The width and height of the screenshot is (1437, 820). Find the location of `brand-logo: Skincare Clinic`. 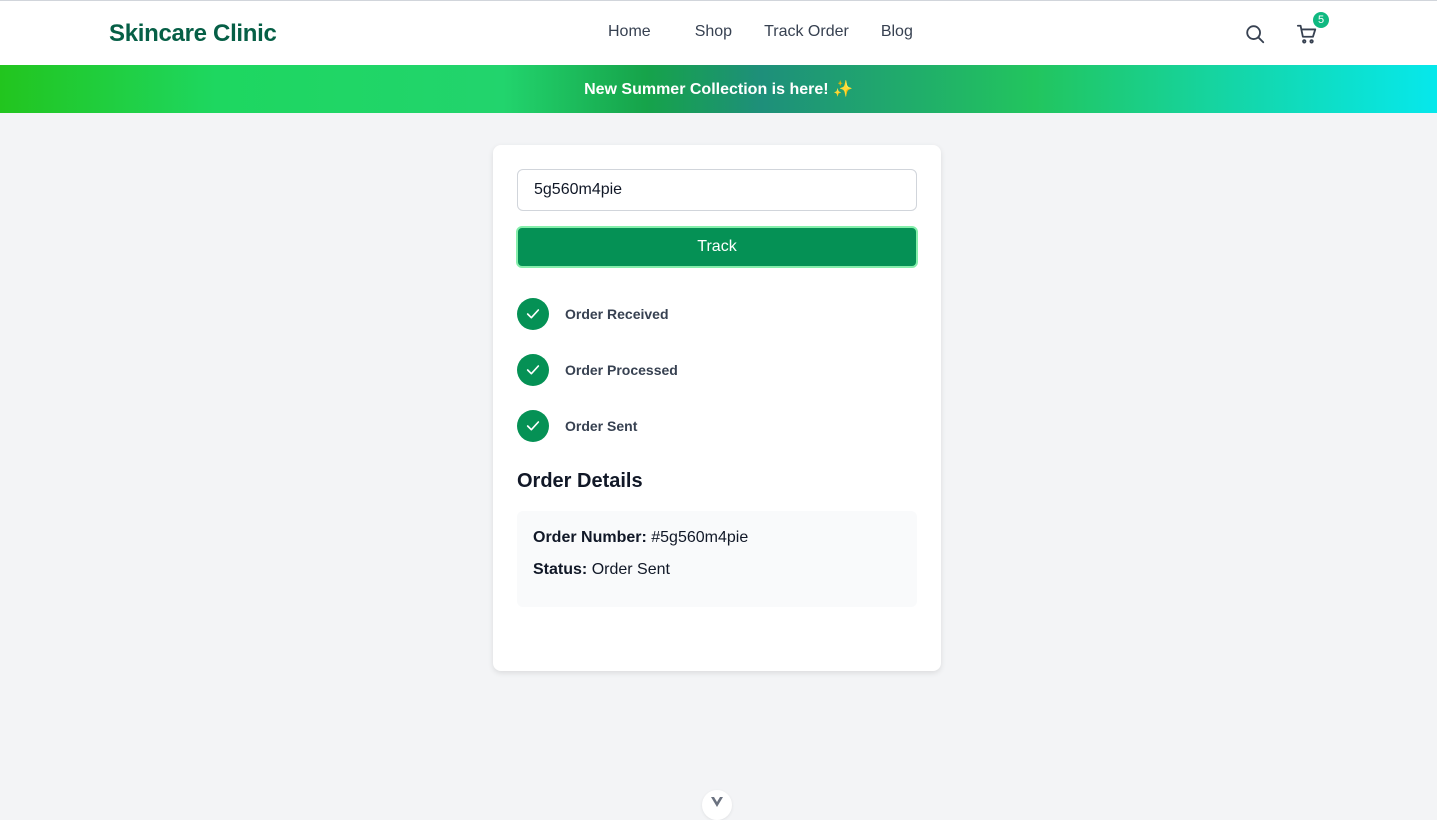

brand-logo: Skincare Clinic is located at coordinates (193, 34).